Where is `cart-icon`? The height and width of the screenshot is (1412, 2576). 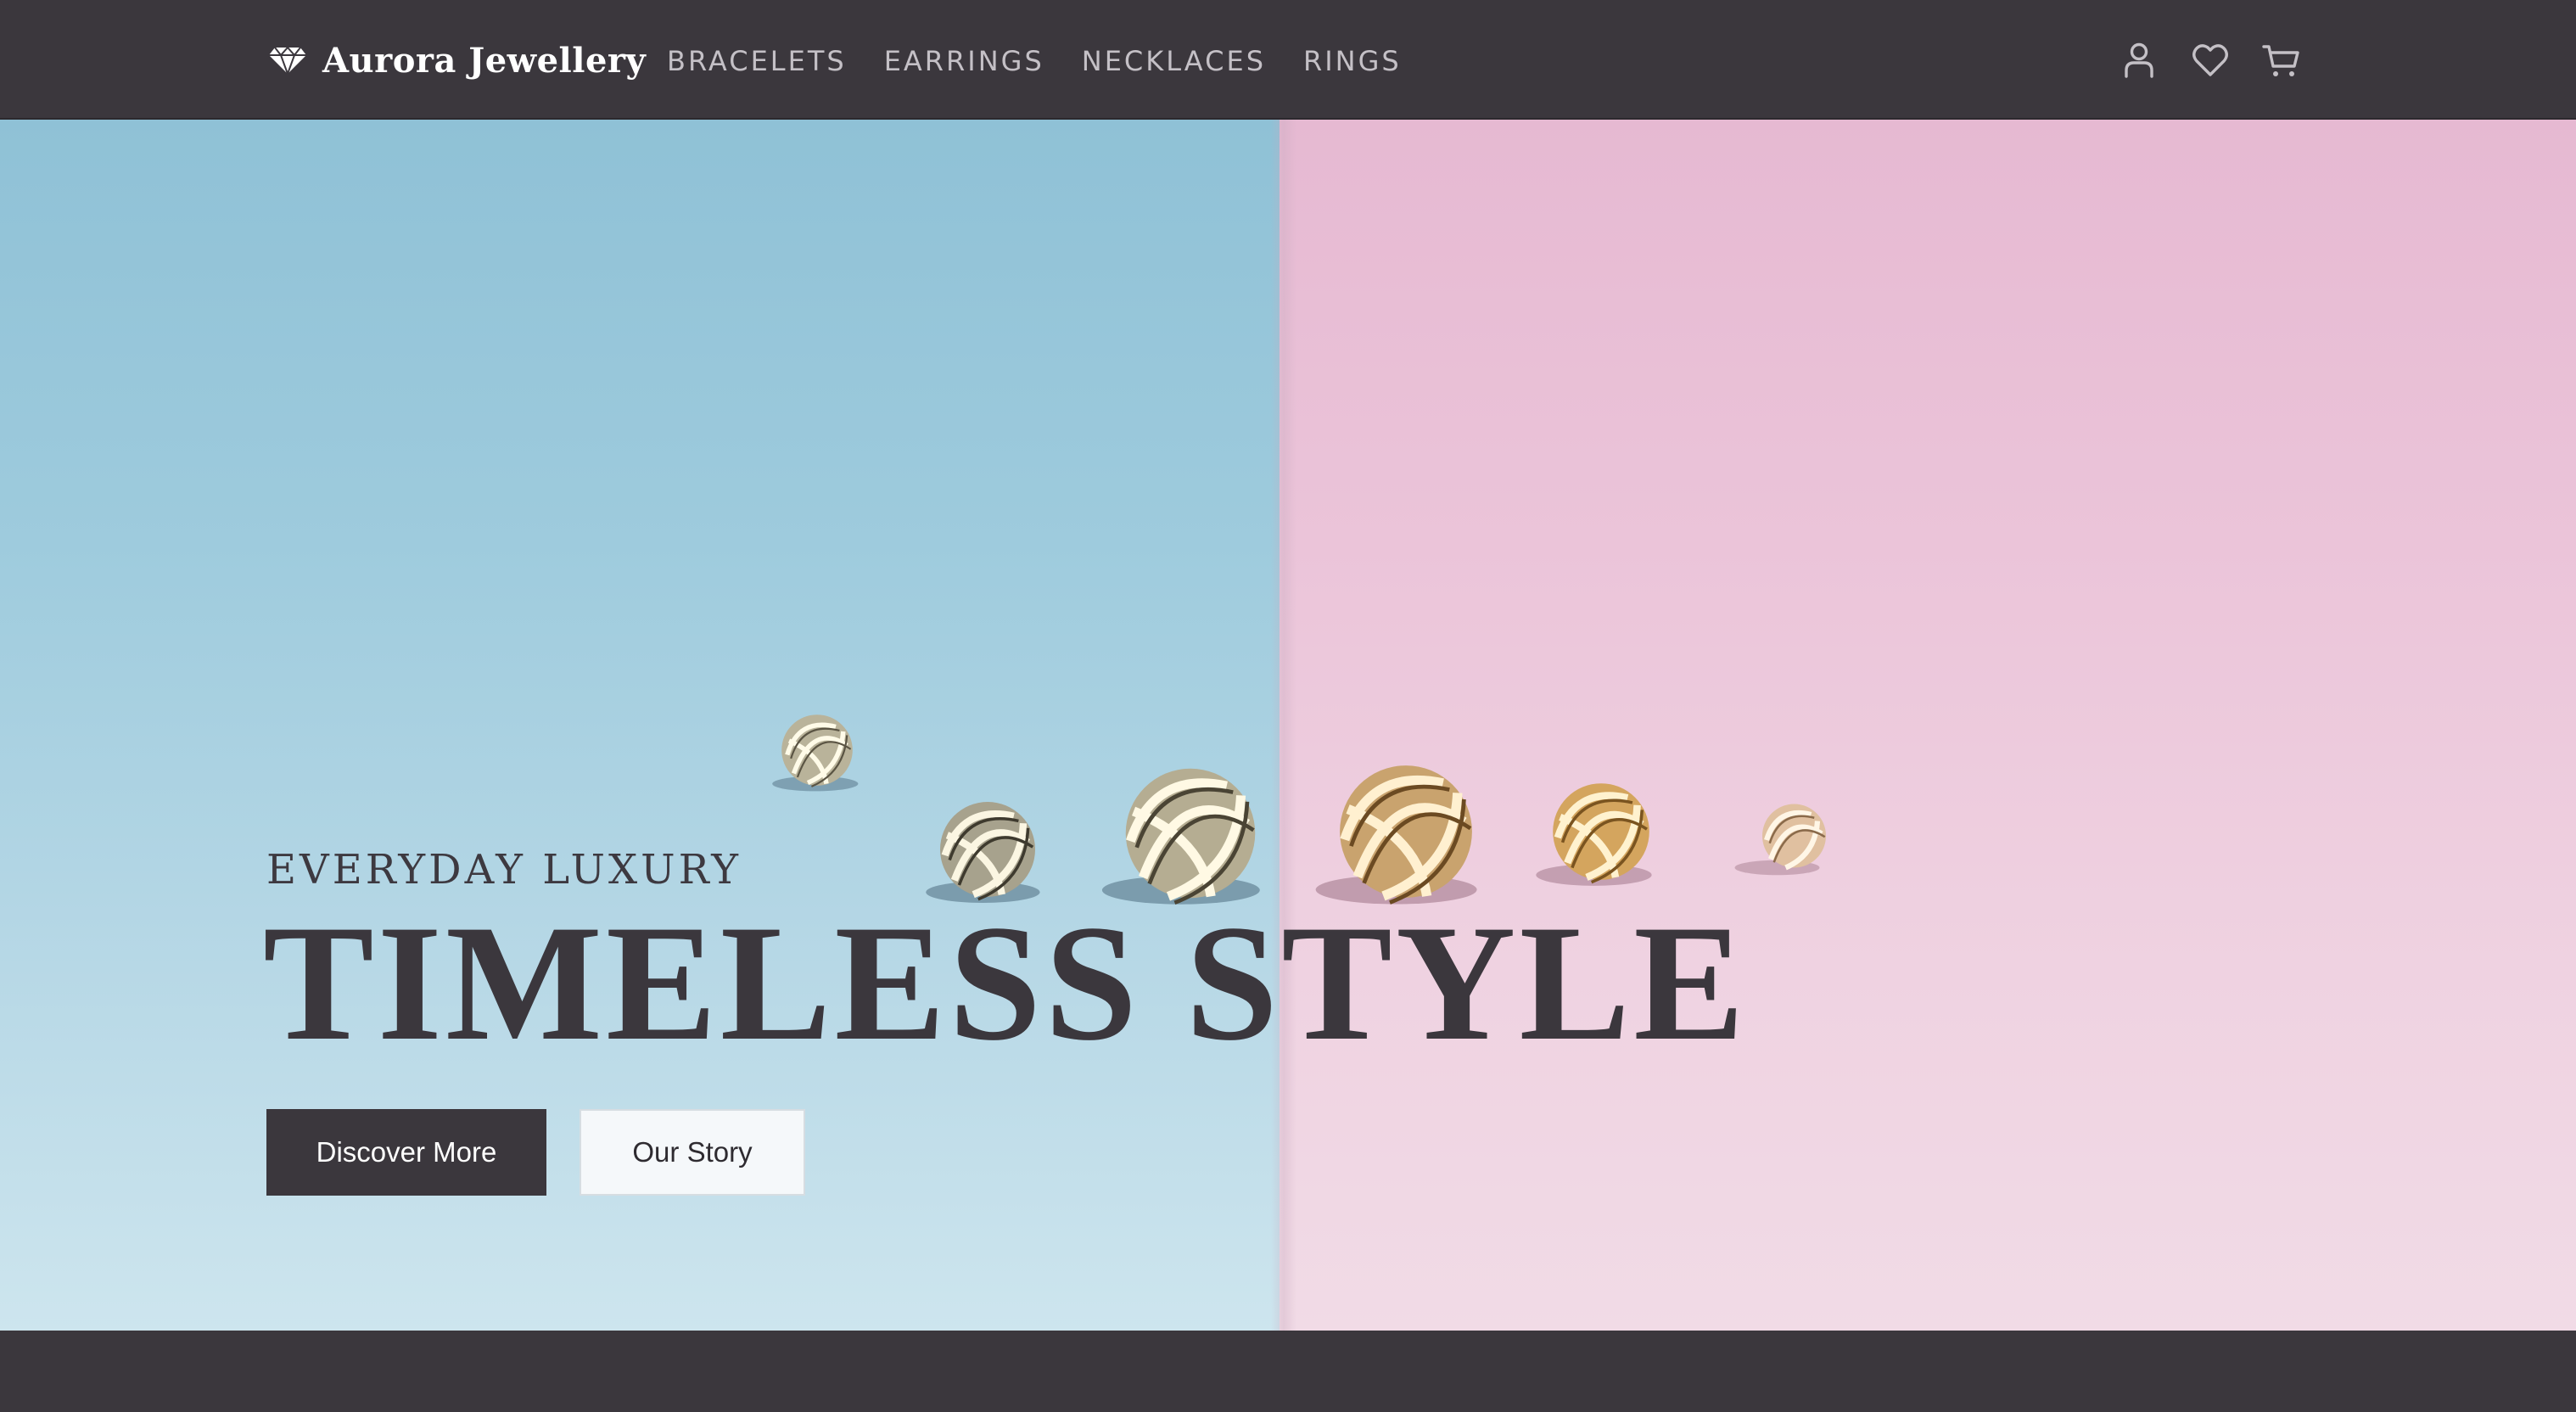 cart-icon is located at coordinates (2281, 60).